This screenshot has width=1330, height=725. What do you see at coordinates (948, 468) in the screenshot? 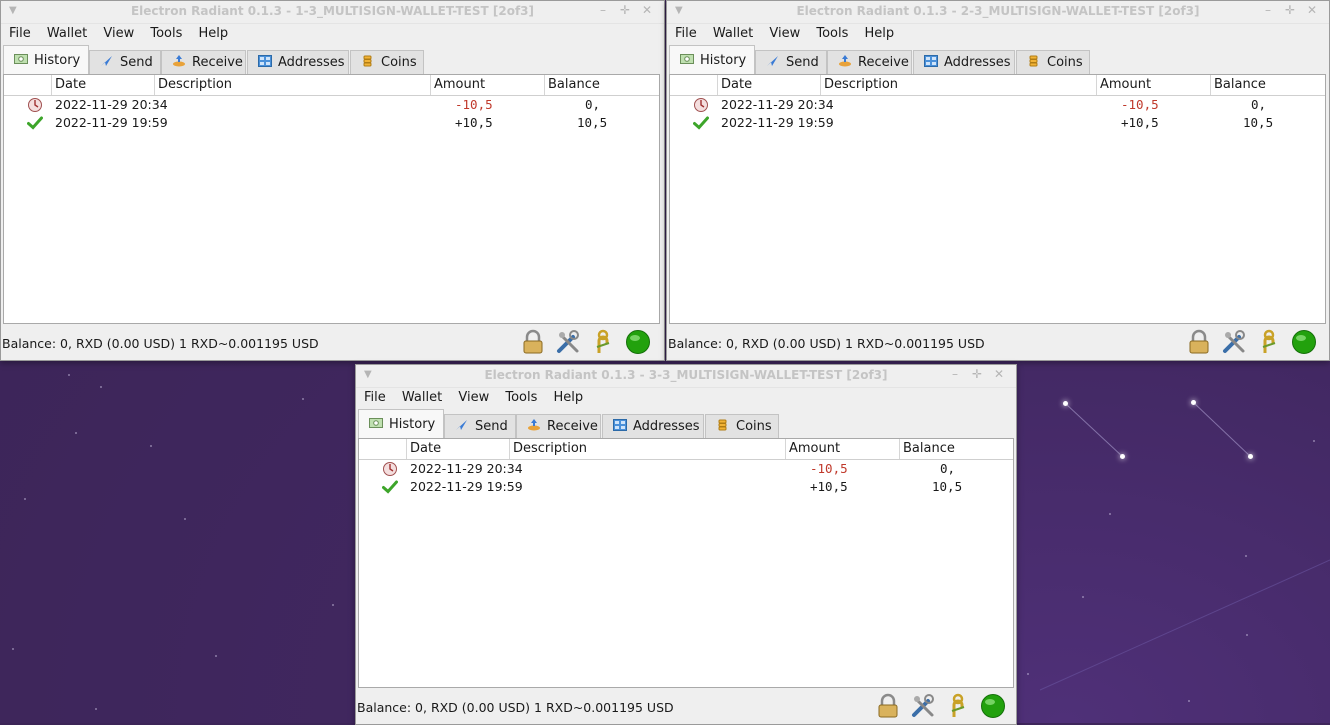
I see `row-balance: 0,` at bounding box center [948, 468].